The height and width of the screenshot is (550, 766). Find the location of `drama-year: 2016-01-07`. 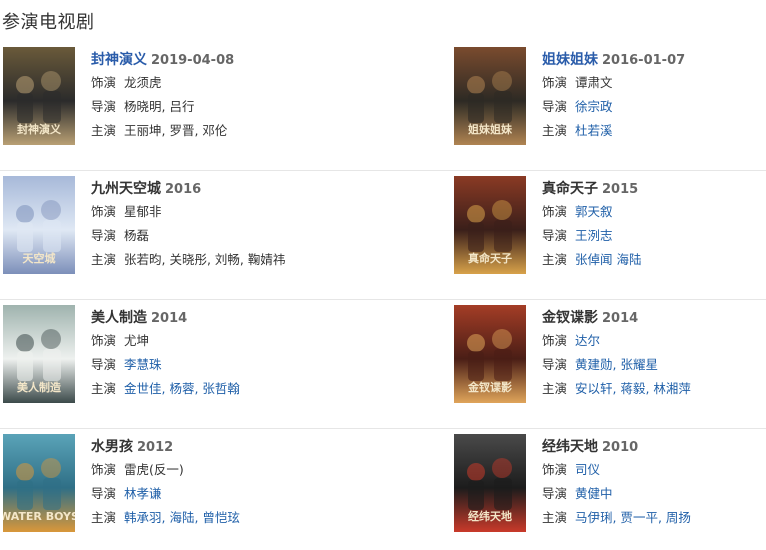

drama-year: 2016-01-07 is located at coordinates (644, 60).